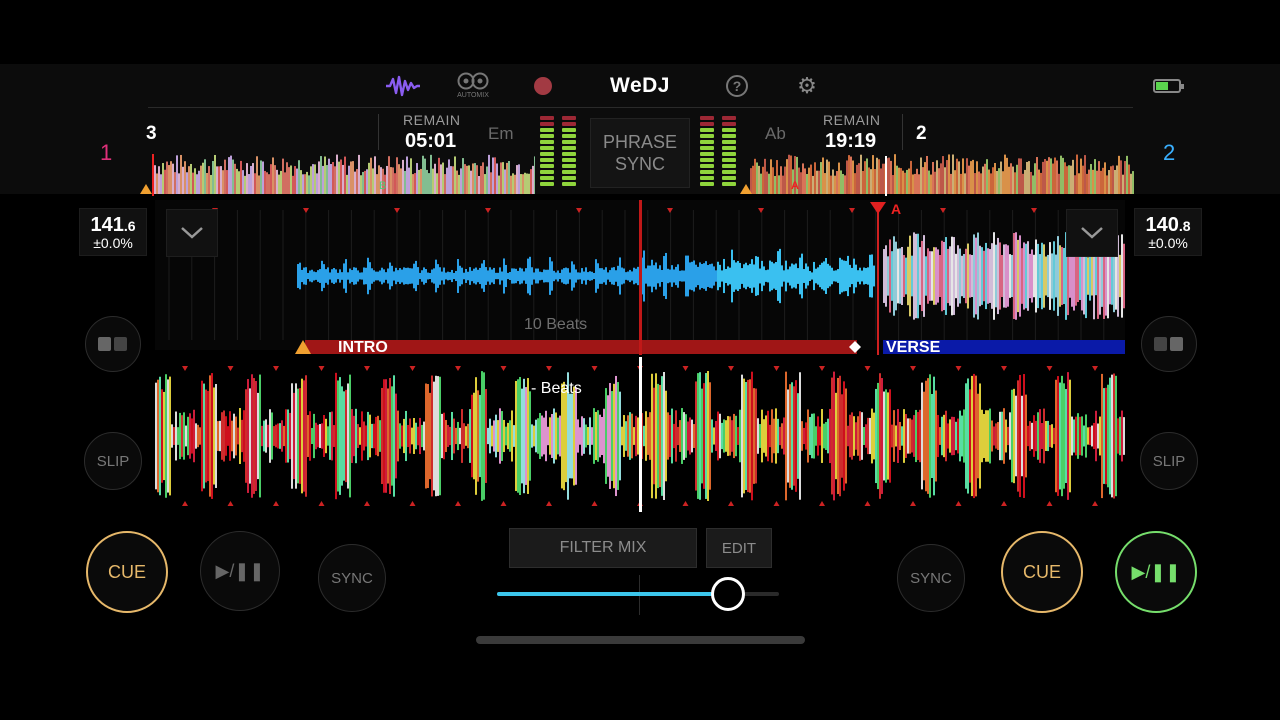 The width and height of the screenshot is (1280, 720). What do you see at coordinates (240, 571) in the screenshot?
I see `deck-1-play-pause-button: ▶/❚❚` at bounding box center [240, 571].